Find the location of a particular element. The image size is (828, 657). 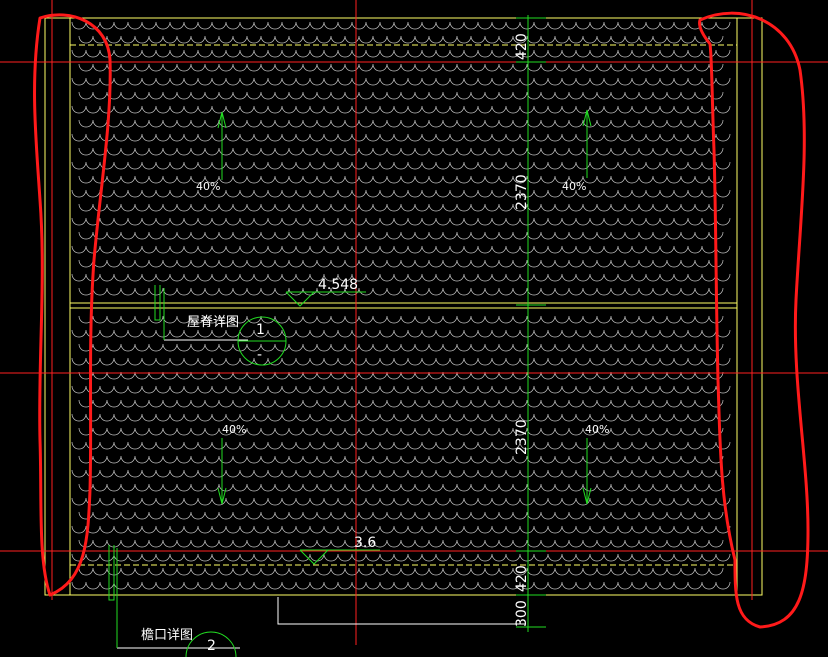

eave-elevation: 3.6 is located at coordinates (365, 543).